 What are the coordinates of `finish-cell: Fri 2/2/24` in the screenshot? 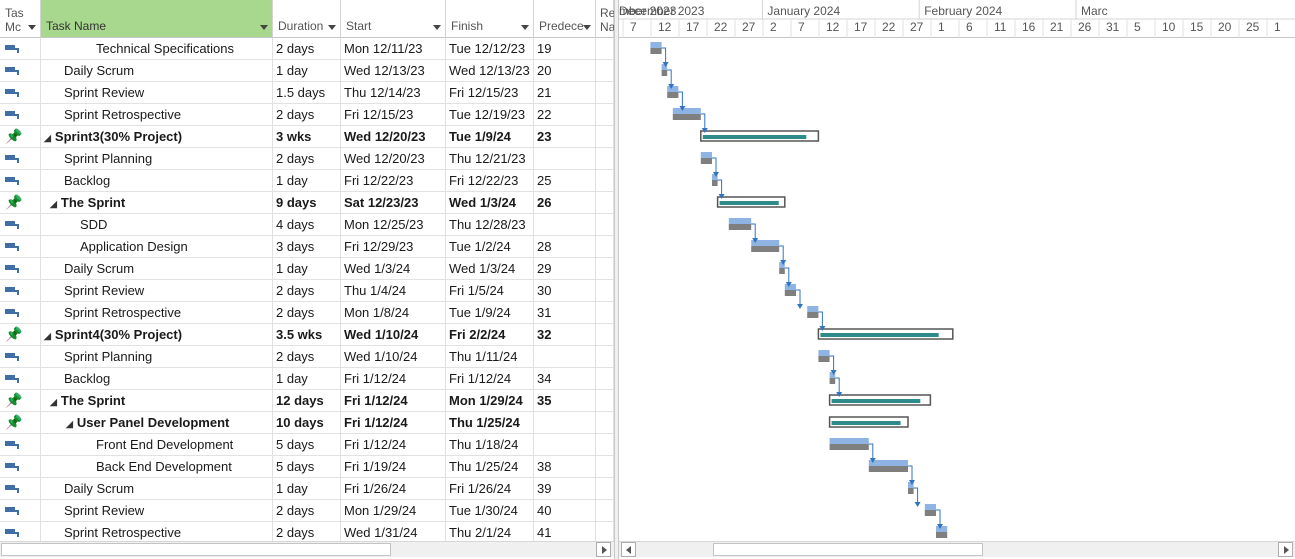 It's located at (490, 334).